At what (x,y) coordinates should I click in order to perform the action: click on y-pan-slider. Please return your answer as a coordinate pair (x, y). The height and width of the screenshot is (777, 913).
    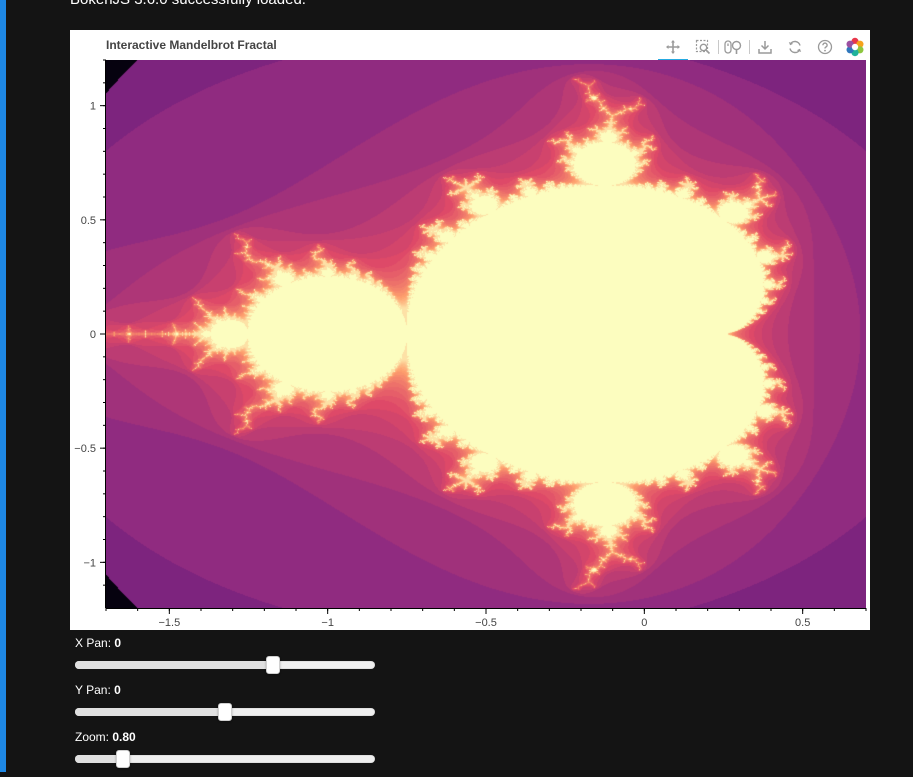
    Looking at the image, I should click on (225, 712).